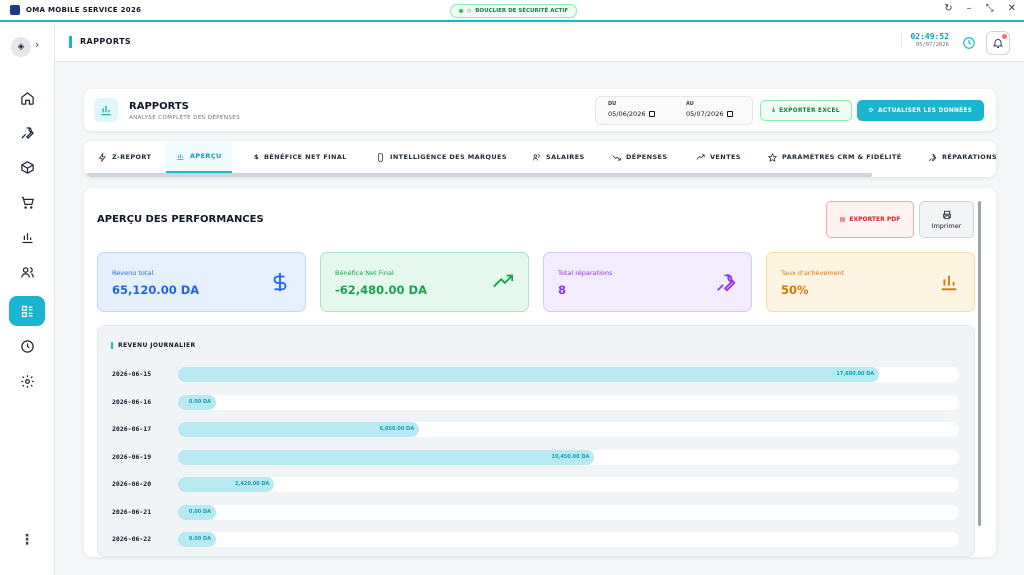  I want to click on fullscreen-icon: ⤡, so click(990, 8).